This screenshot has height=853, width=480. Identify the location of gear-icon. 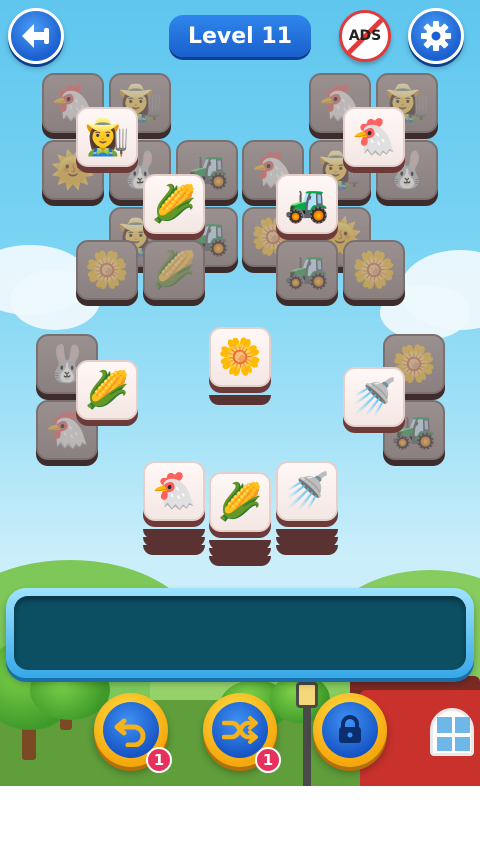
(436, 36).